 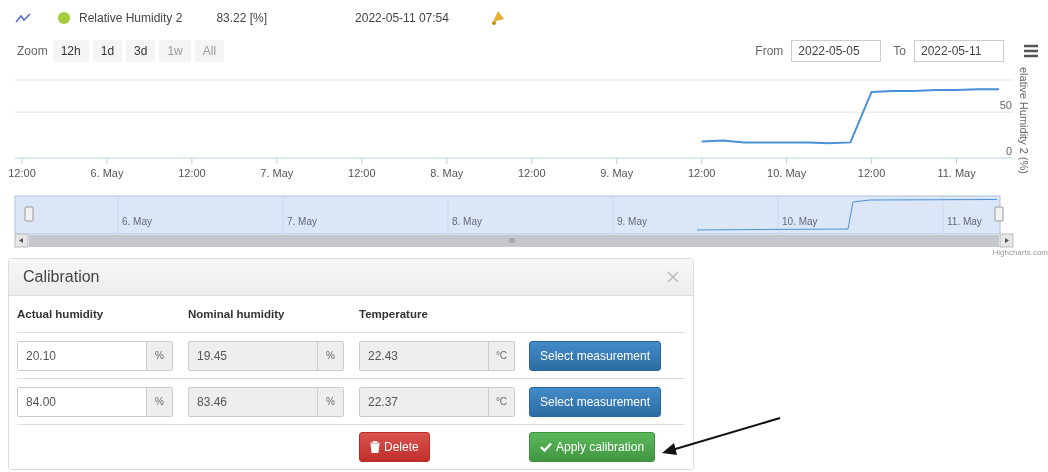 I want to click on readonly-field: 83.46 %, so click(x=266, y=401).